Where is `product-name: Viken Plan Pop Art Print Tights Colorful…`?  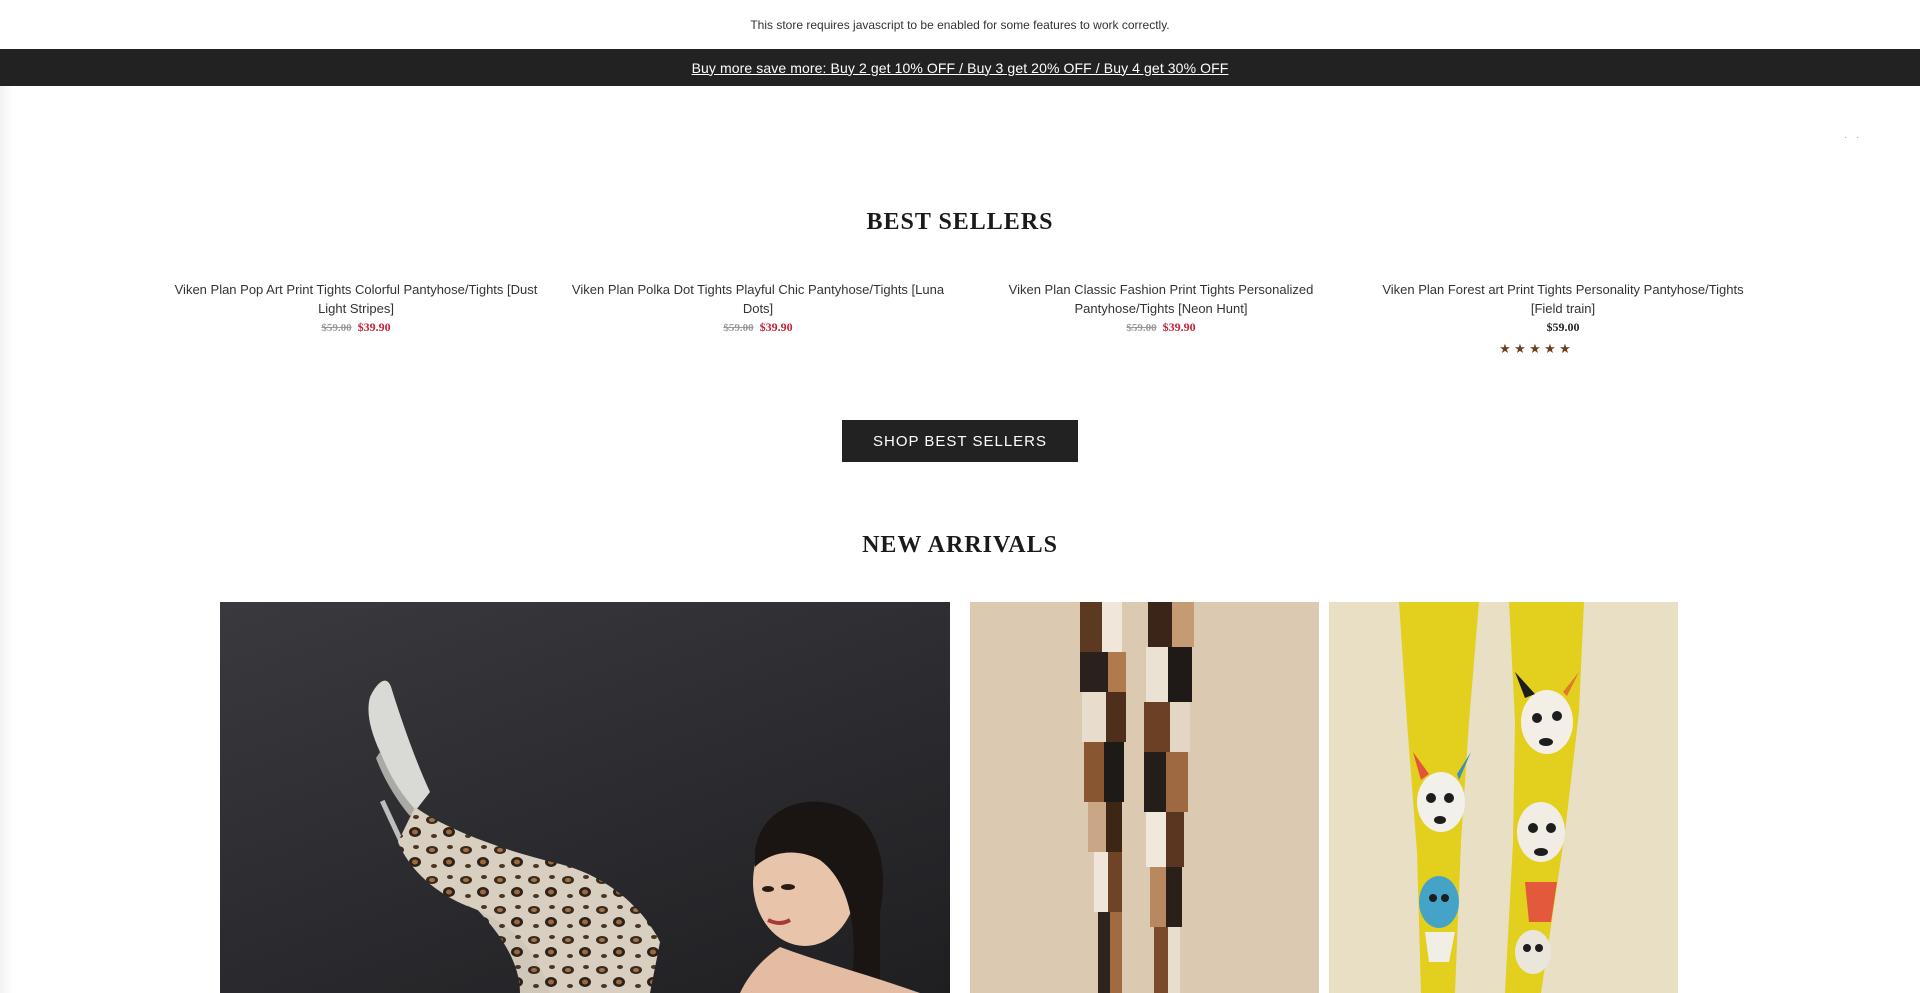 product-name: Viken Plan Pop Art Print Tights Colorful… is located at coordinates (356, 299).